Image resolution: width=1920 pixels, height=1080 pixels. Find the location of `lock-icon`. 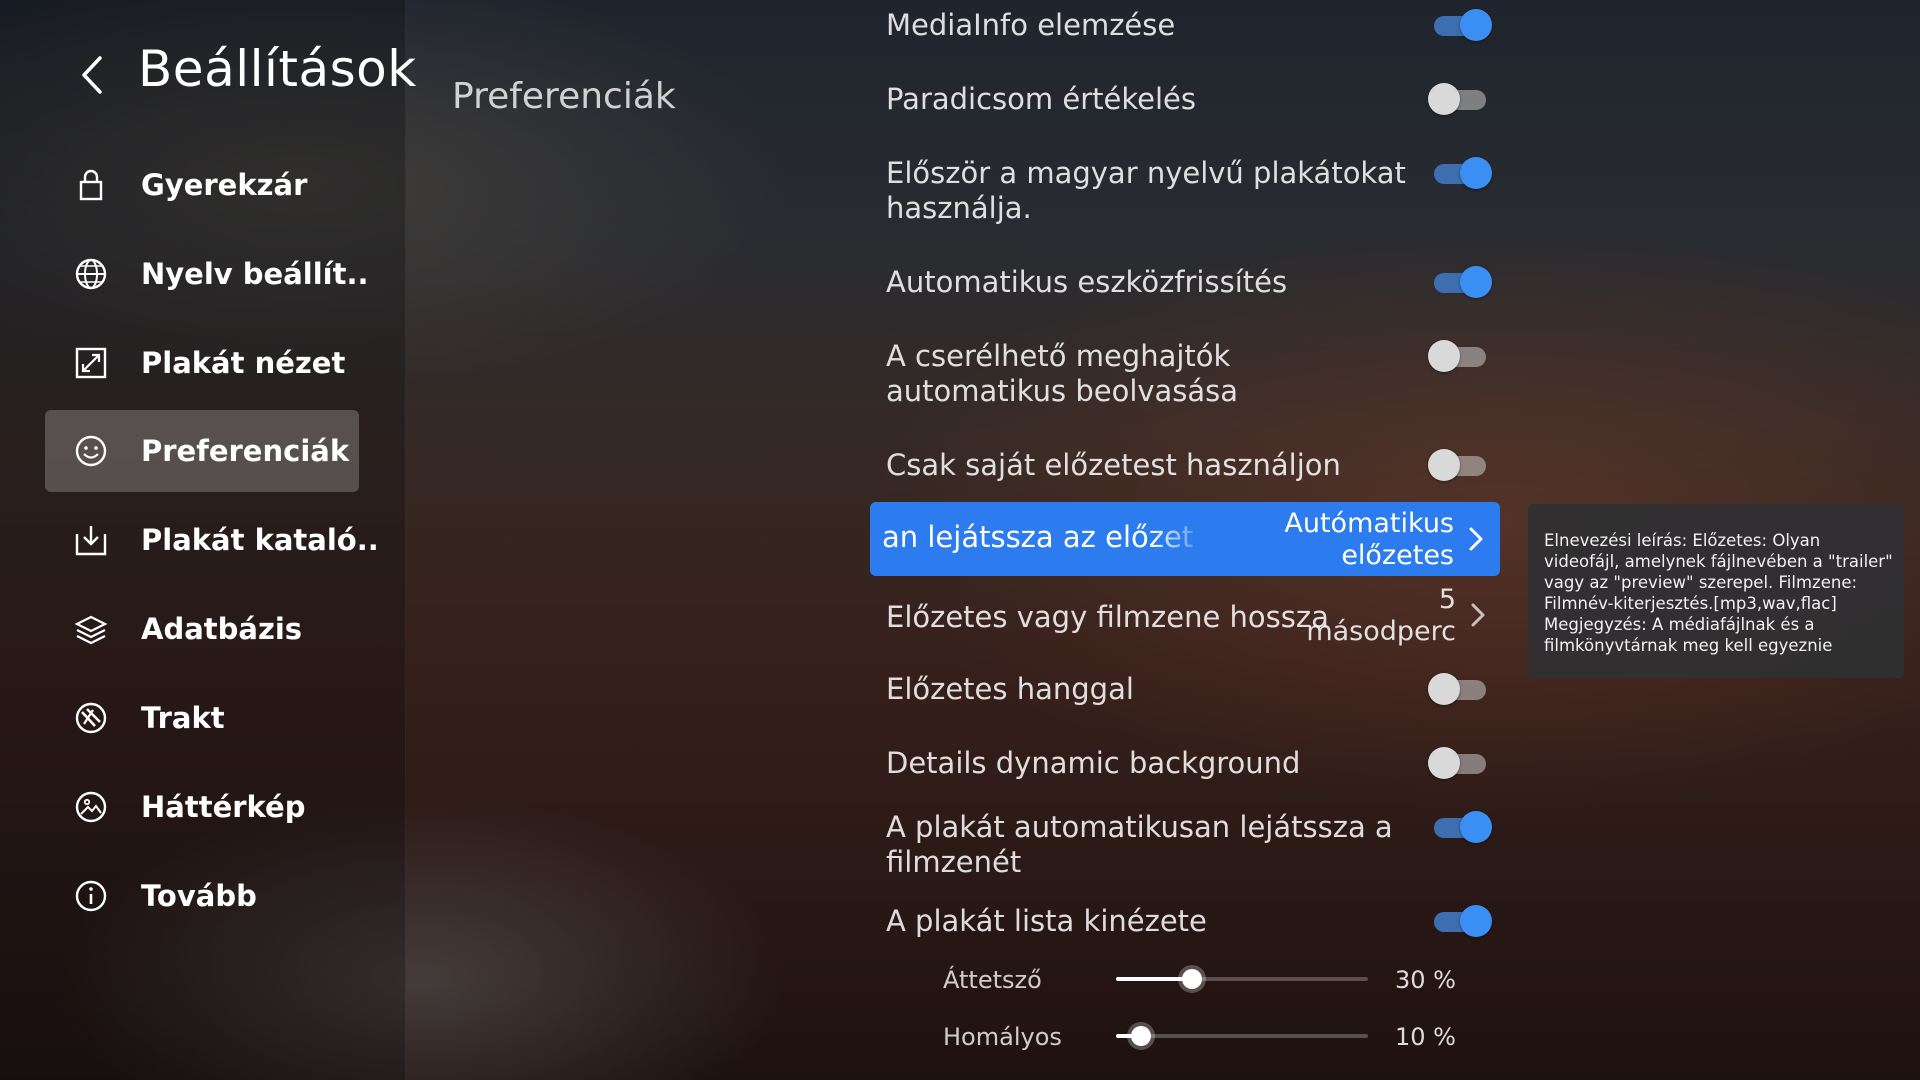

lock-icon is located at coordinates (91, 185).